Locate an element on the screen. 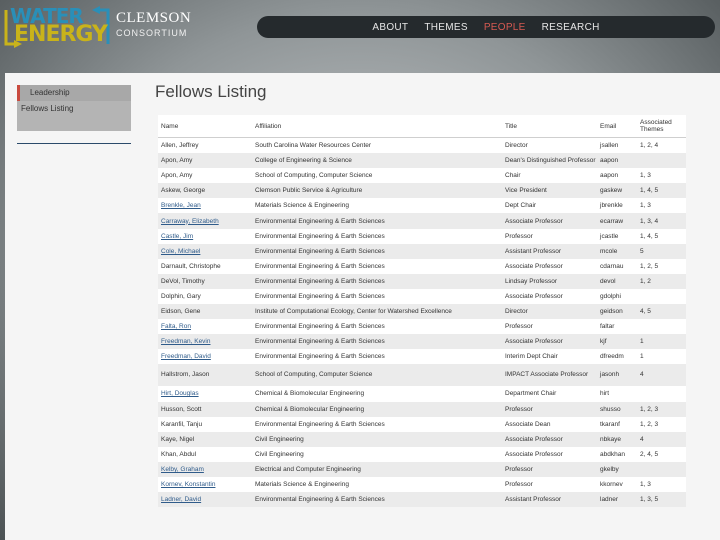  fellow-name: Askew, George is located at coordinates (183, 191).